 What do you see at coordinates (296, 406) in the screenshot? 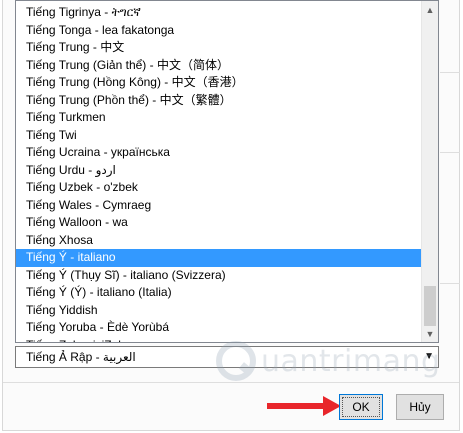
I see `annotation-arrow-shaft` at bounding box center [296, 406].